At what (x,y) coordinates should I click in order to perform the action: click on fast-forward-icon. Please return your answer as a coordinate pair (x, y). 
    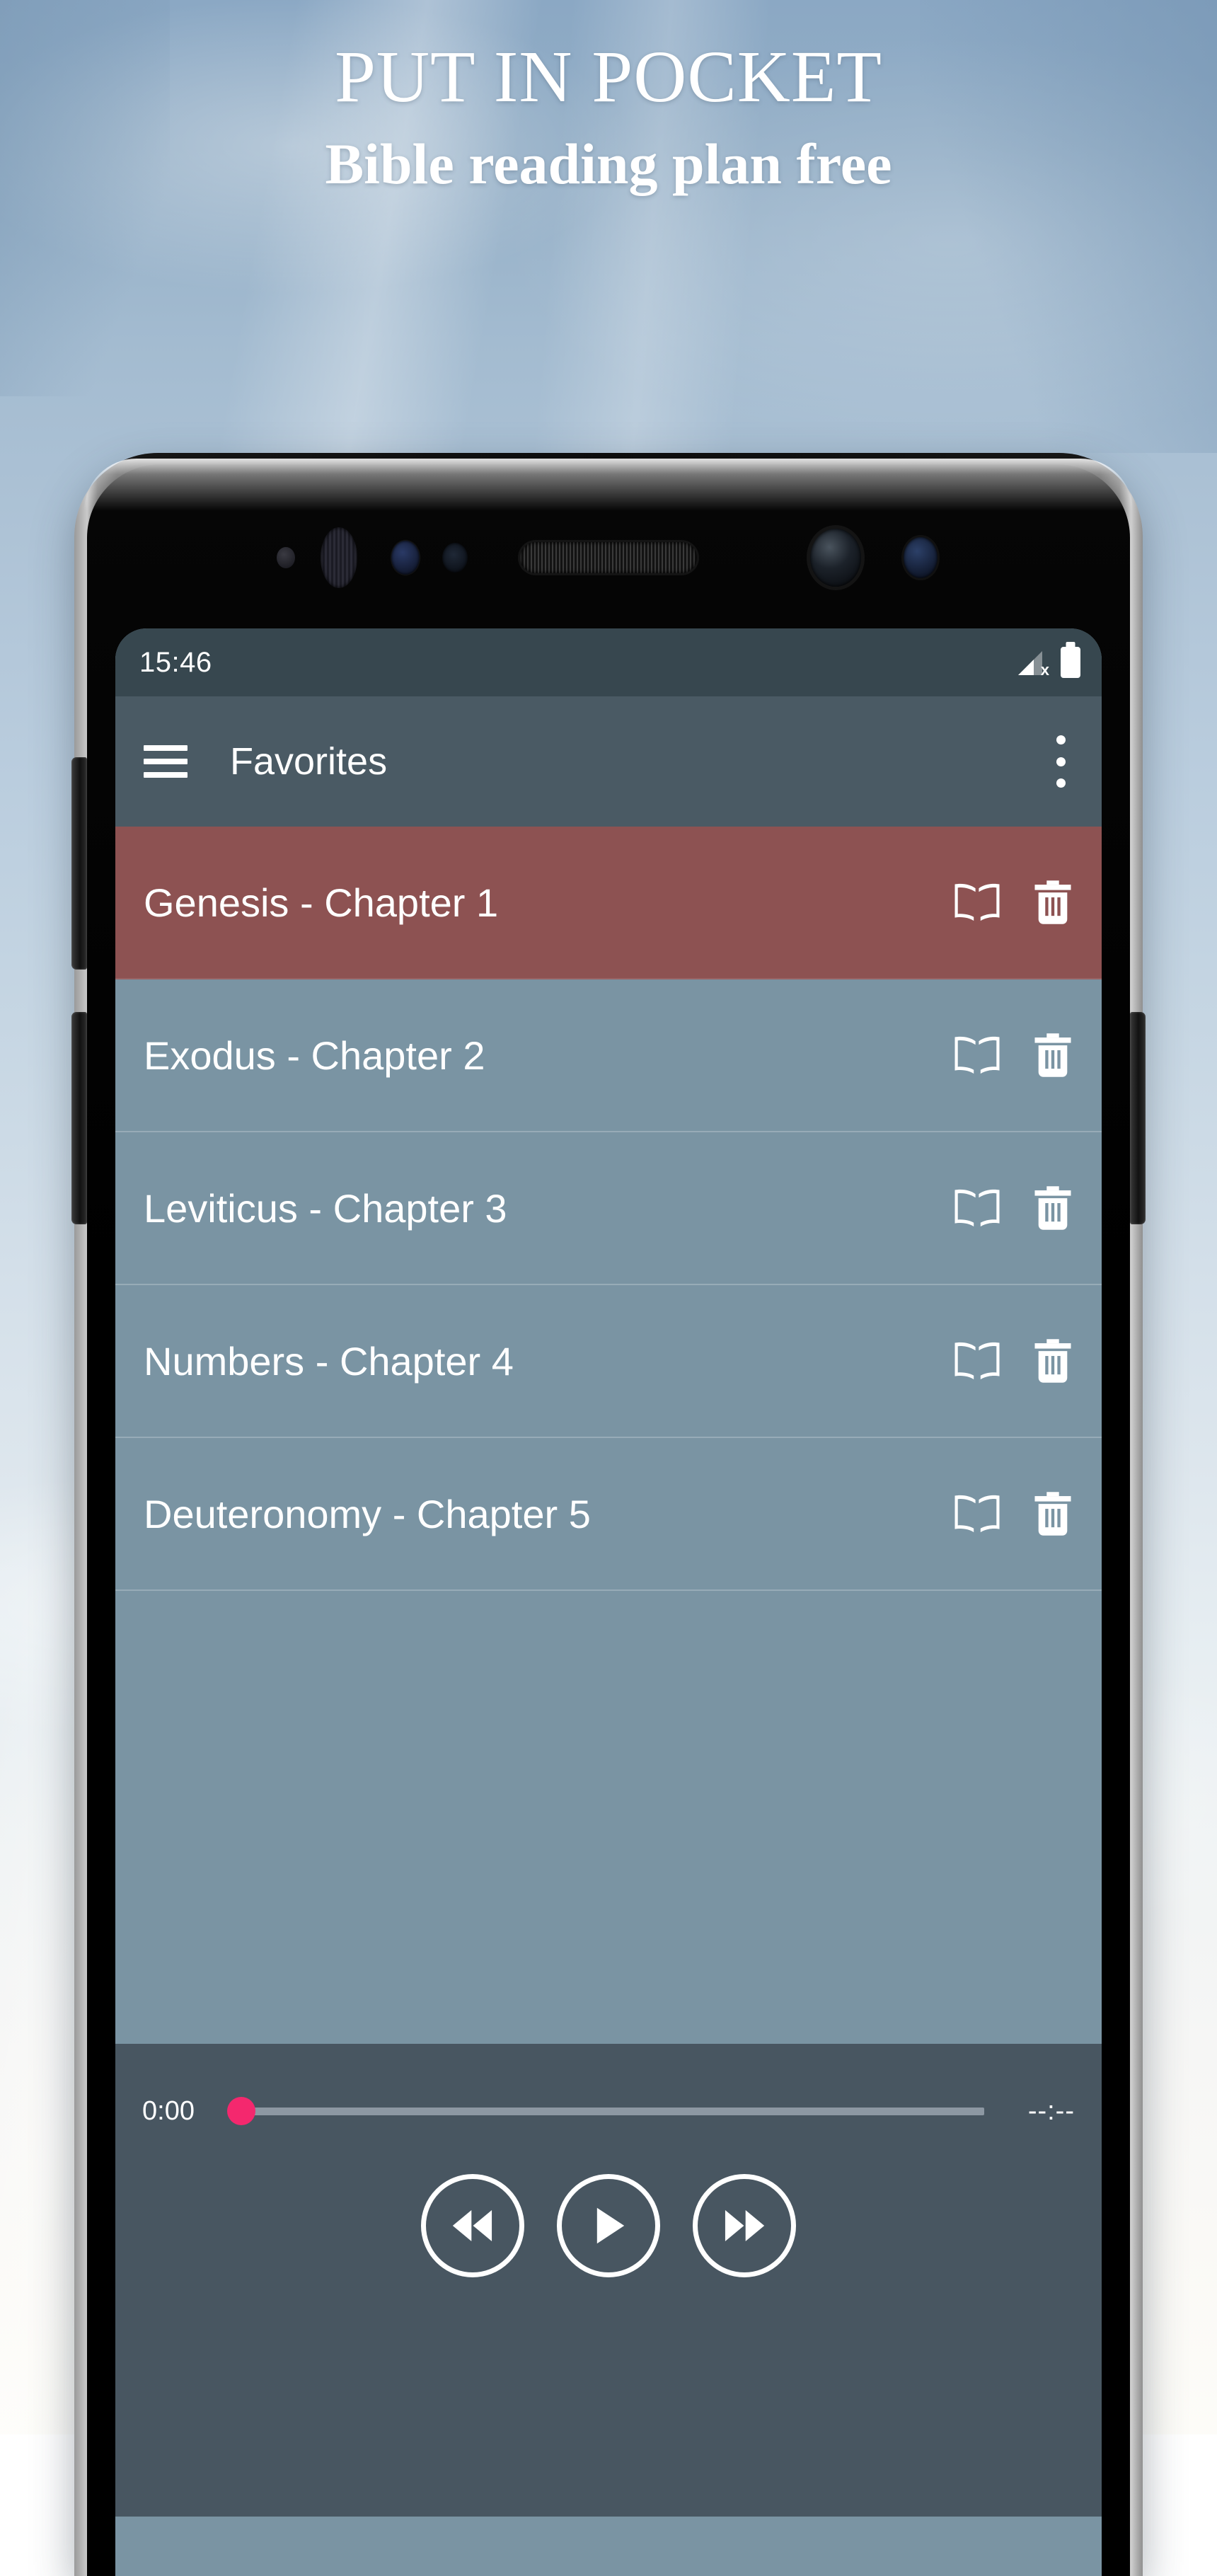
    Looking at the image, I should click on (745, 2226).